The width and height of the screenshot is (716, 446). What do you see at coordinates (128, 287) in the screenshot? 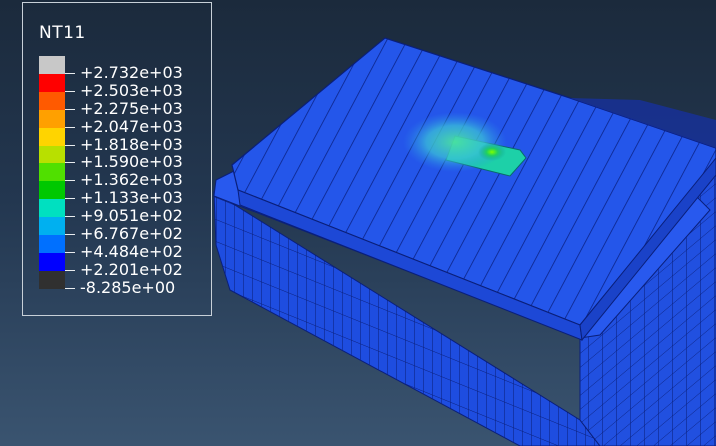
I see `legend-label: -8.285e+00` at bounding box center [128, 287].